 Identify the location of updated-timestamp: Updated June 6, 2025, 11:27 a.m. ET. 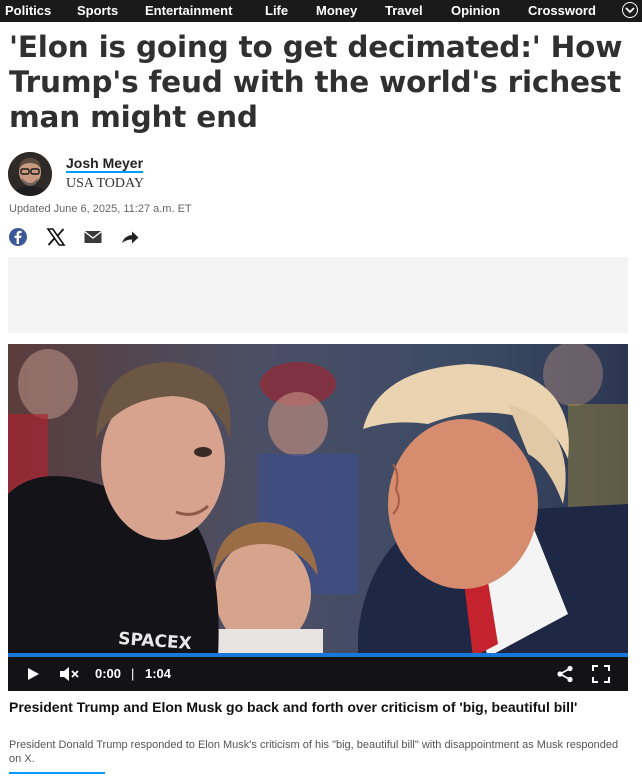
(100, 209).